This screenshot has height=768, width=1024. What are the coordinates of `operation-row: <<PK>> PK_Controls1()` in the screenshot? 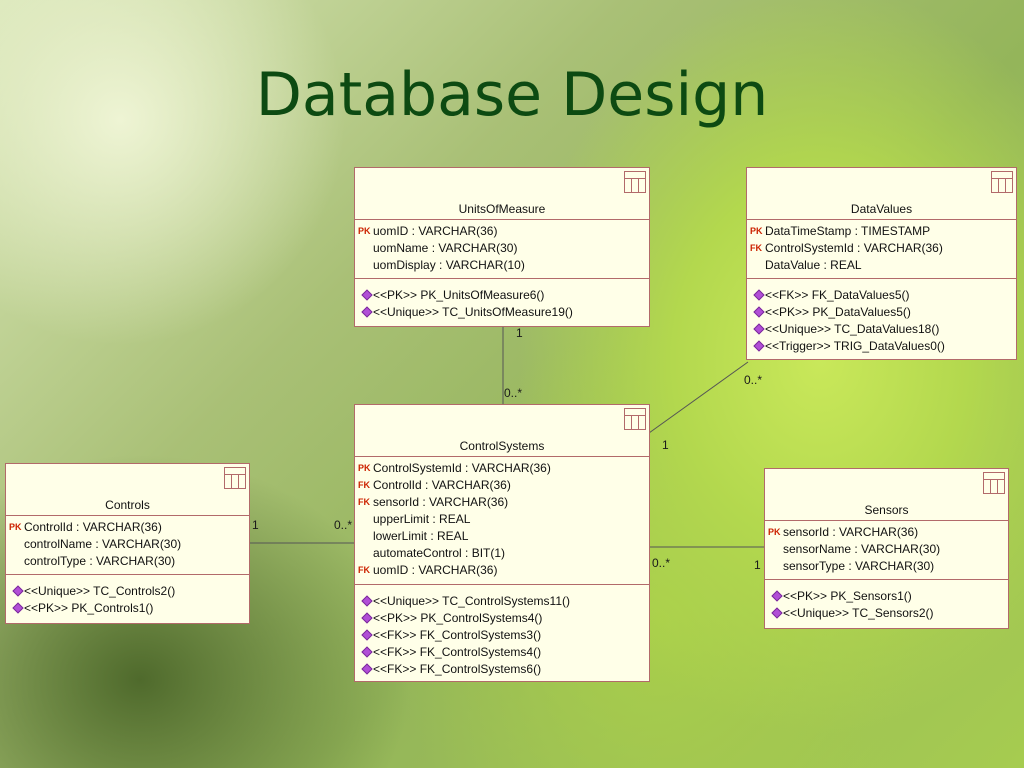 It's located at (127, 608).